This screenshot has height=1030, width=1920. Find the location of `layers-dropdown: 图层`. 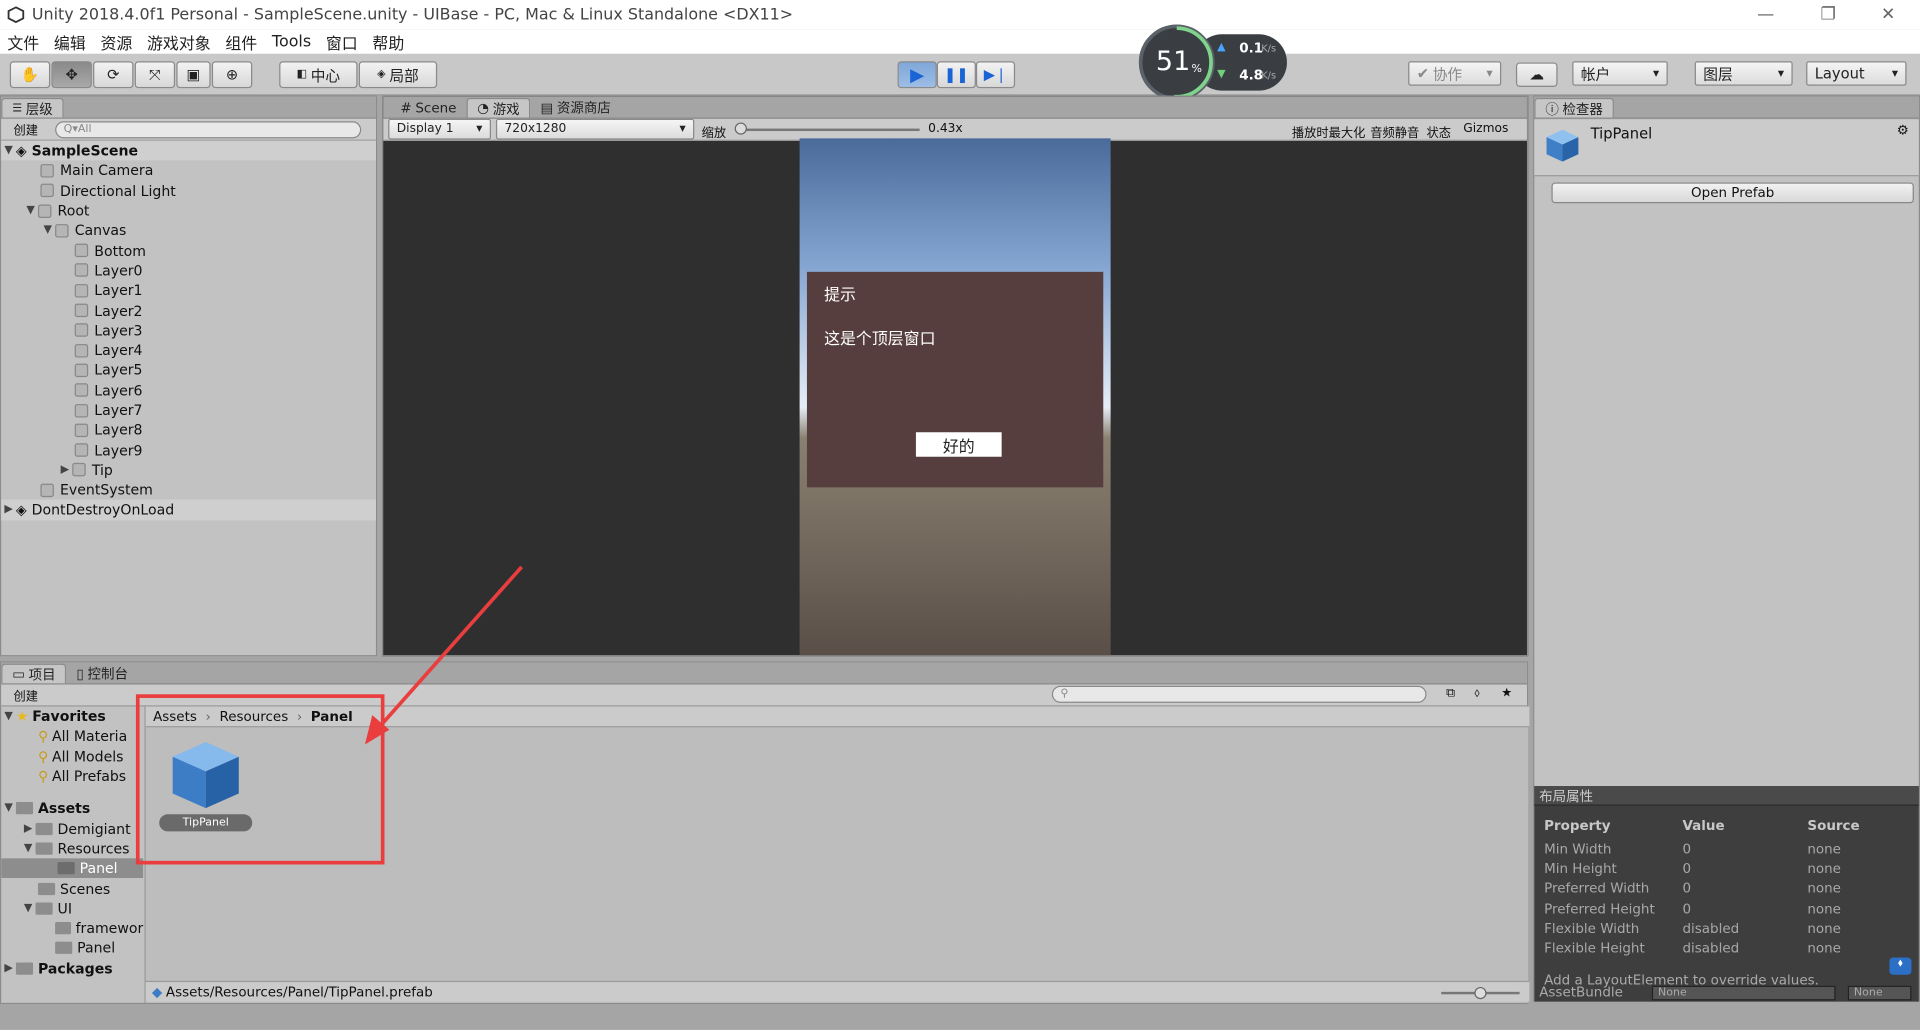

layers-dropdown: 图层 is located at coordinates (1743, 73).